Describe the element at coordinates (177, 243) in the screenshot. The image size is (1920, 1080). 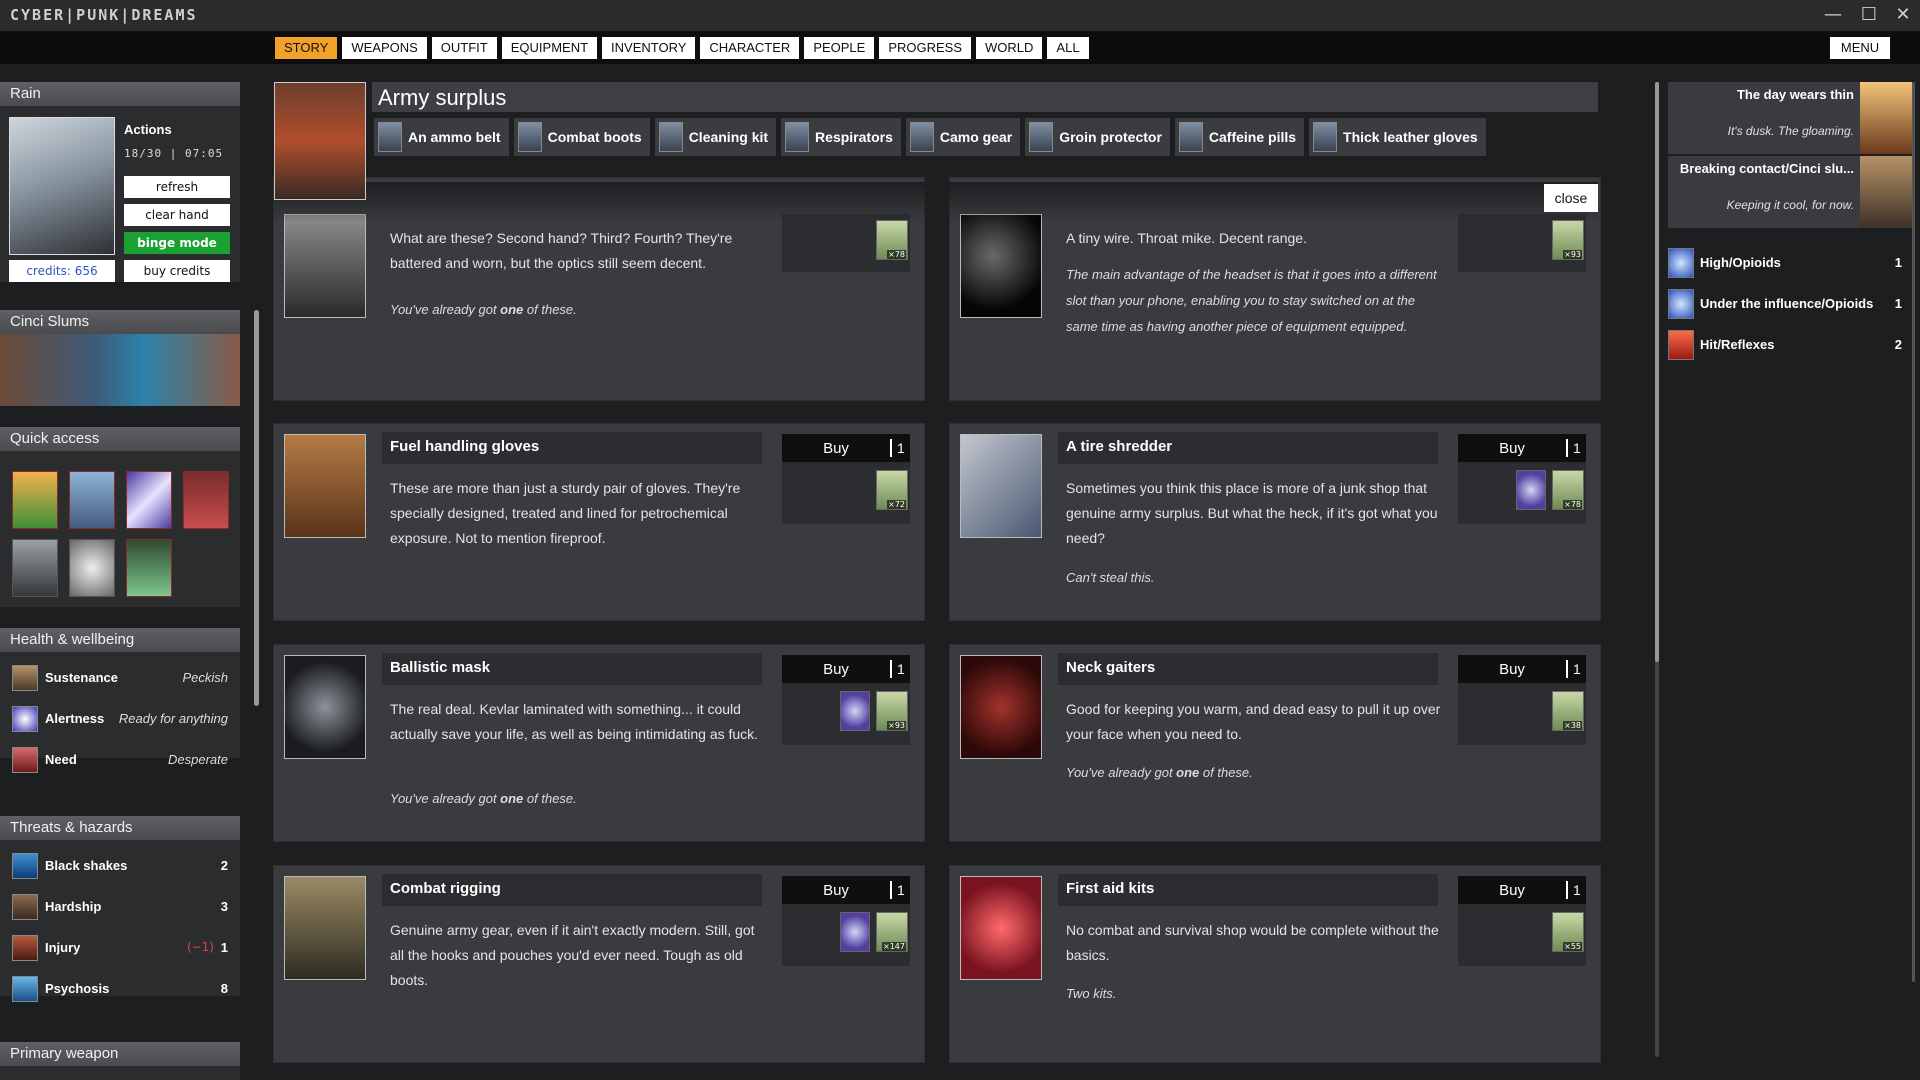
I see `binge-mode-button: binge mode` at that location.